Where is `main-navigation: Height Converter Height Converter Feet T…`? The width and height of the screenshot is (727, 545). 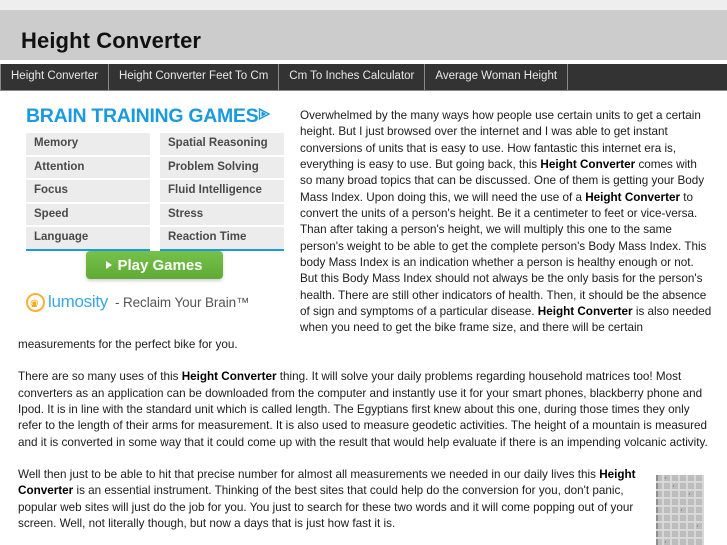 main-navigation: Height Converter Height Converter Feet T… is located at coordinates (363, 77).